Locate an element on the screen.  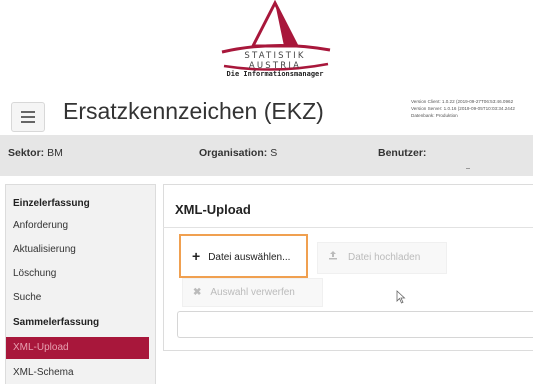
organisation-label: Organisation: is located at coordinates (233, 153).